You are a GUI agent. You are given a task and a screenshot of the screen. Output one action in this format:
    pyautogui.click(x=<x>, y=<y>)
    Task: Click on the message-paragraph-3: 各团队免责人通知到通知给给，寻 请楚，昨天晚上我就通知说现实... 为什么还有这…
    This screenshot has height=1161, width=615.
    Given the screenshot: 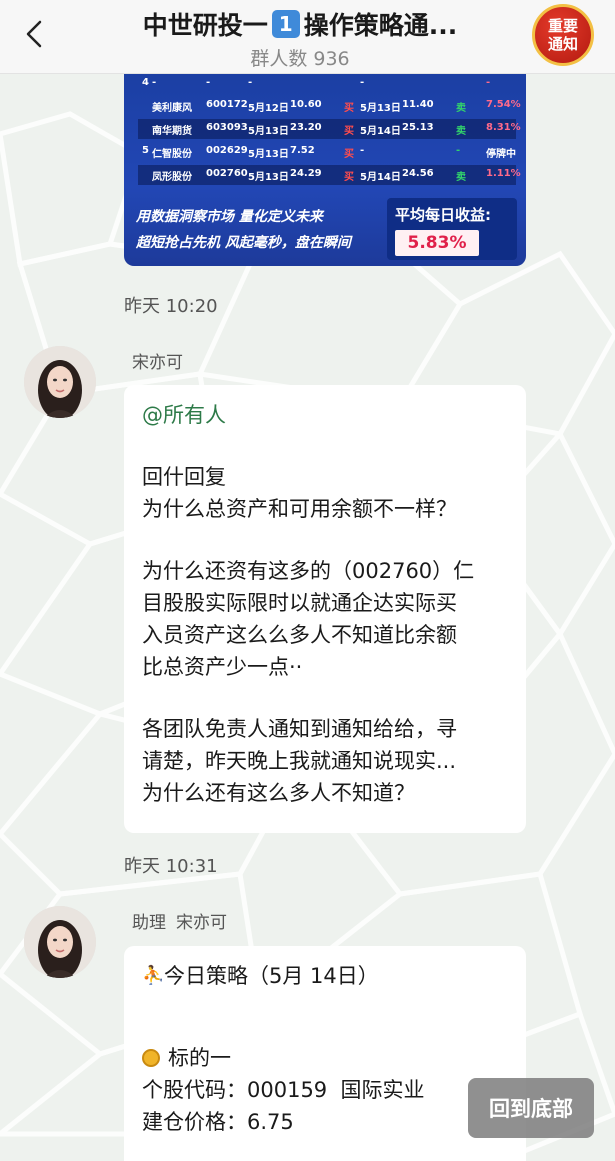 What is the action you would take?
    pyautogui.click(x=299, y=761)
    